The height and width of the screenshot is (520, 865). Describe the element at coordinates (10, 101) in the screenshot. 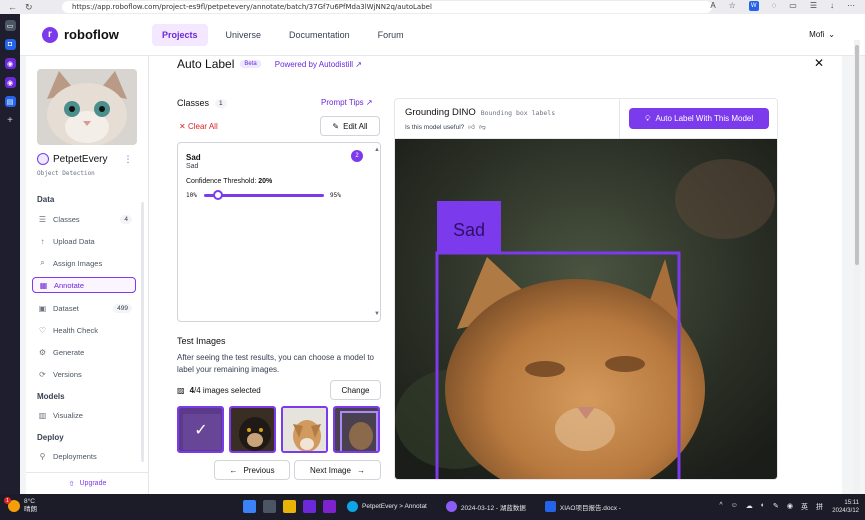

I see `tab-icon-doc: ▤` at that location.